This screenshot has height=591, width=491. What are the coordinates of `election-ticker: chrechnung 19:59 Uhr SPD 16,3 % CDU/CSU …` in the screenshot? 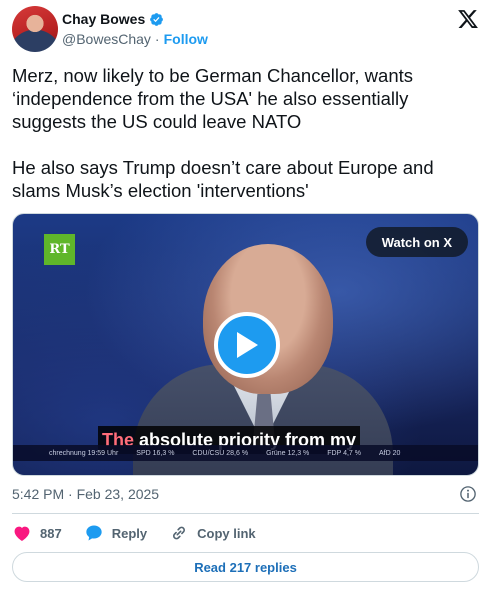 It's located at (245, 453).